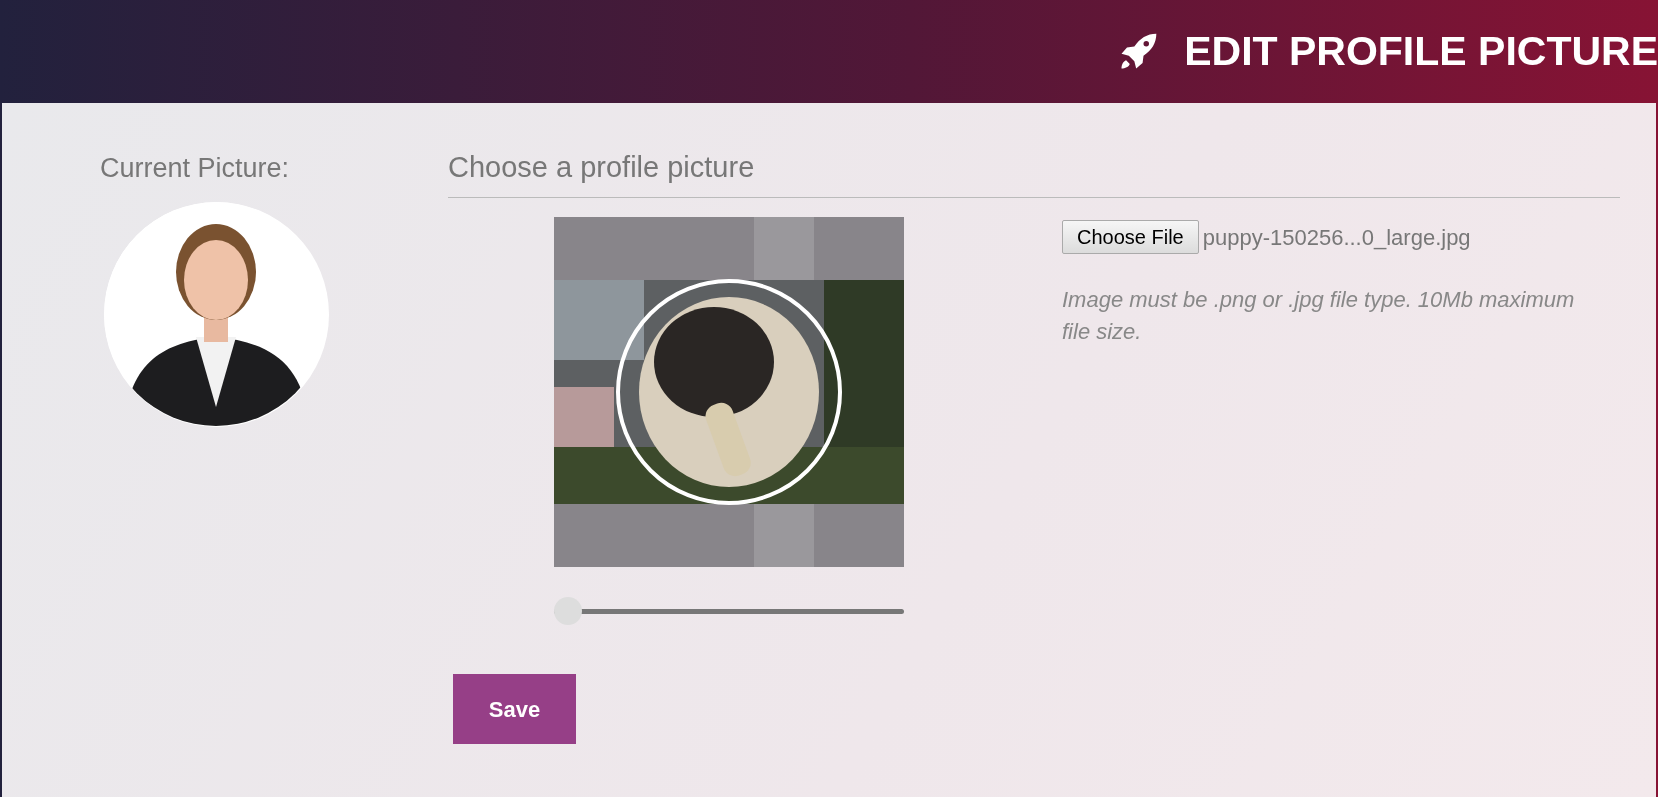 The width and height of the screenshot is (1658, 797). Describe the element at coordinates (1421, 51) in the screenshot. I see `page-title: EDIT PROFILE PICTURE` at that location.